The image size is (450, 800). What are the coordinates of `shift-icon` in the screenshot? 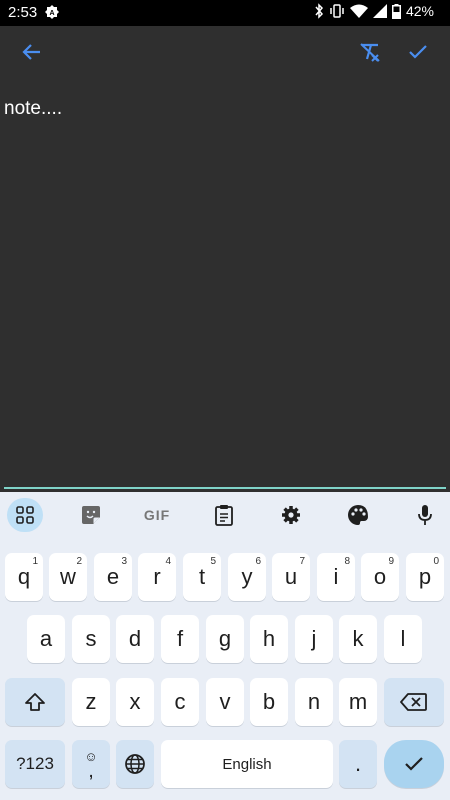 It's located at (35, 702).